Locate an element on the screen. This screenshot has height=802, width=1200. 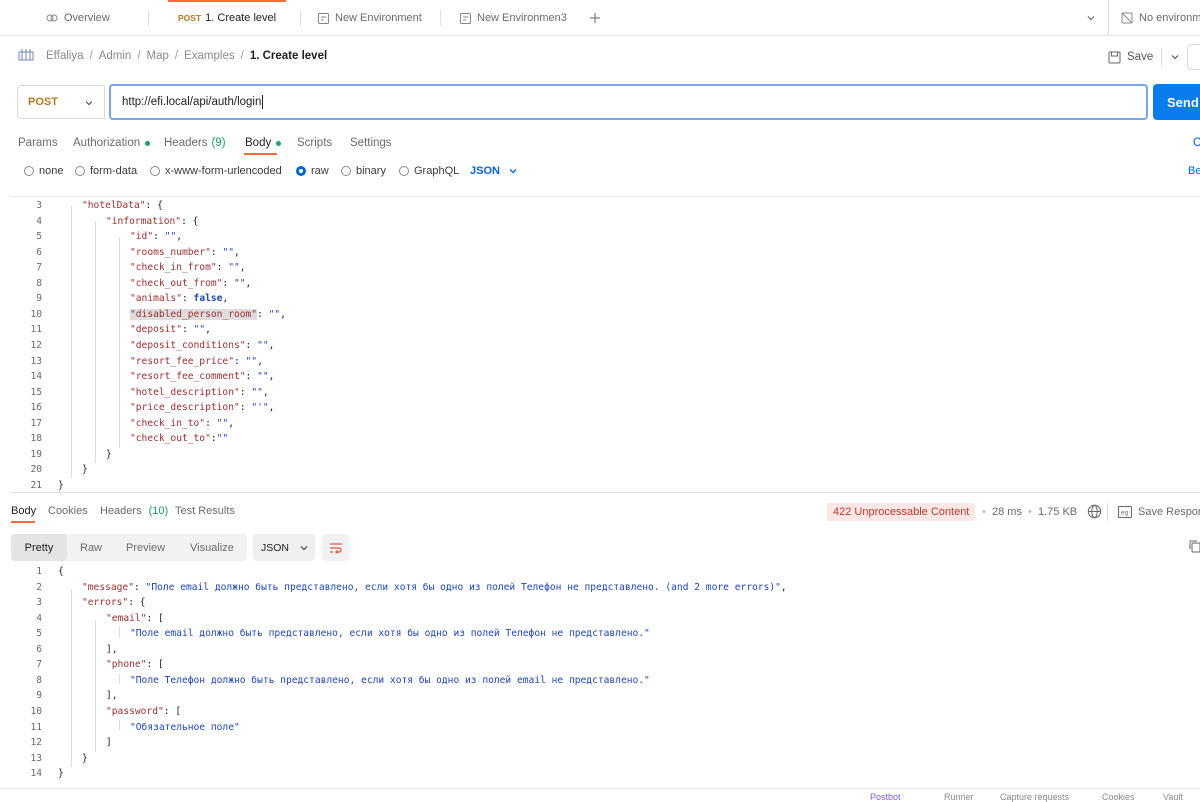
code-line: { is located at coordinates (61, 571).